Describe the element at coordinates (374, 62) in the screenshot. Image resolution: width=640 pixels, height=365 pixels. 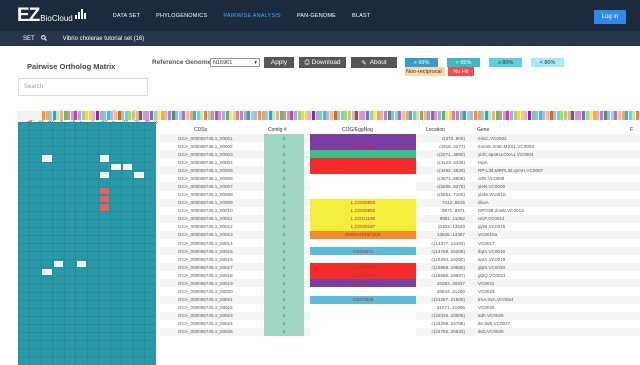
I see `about-button: ✎ About` at that location.